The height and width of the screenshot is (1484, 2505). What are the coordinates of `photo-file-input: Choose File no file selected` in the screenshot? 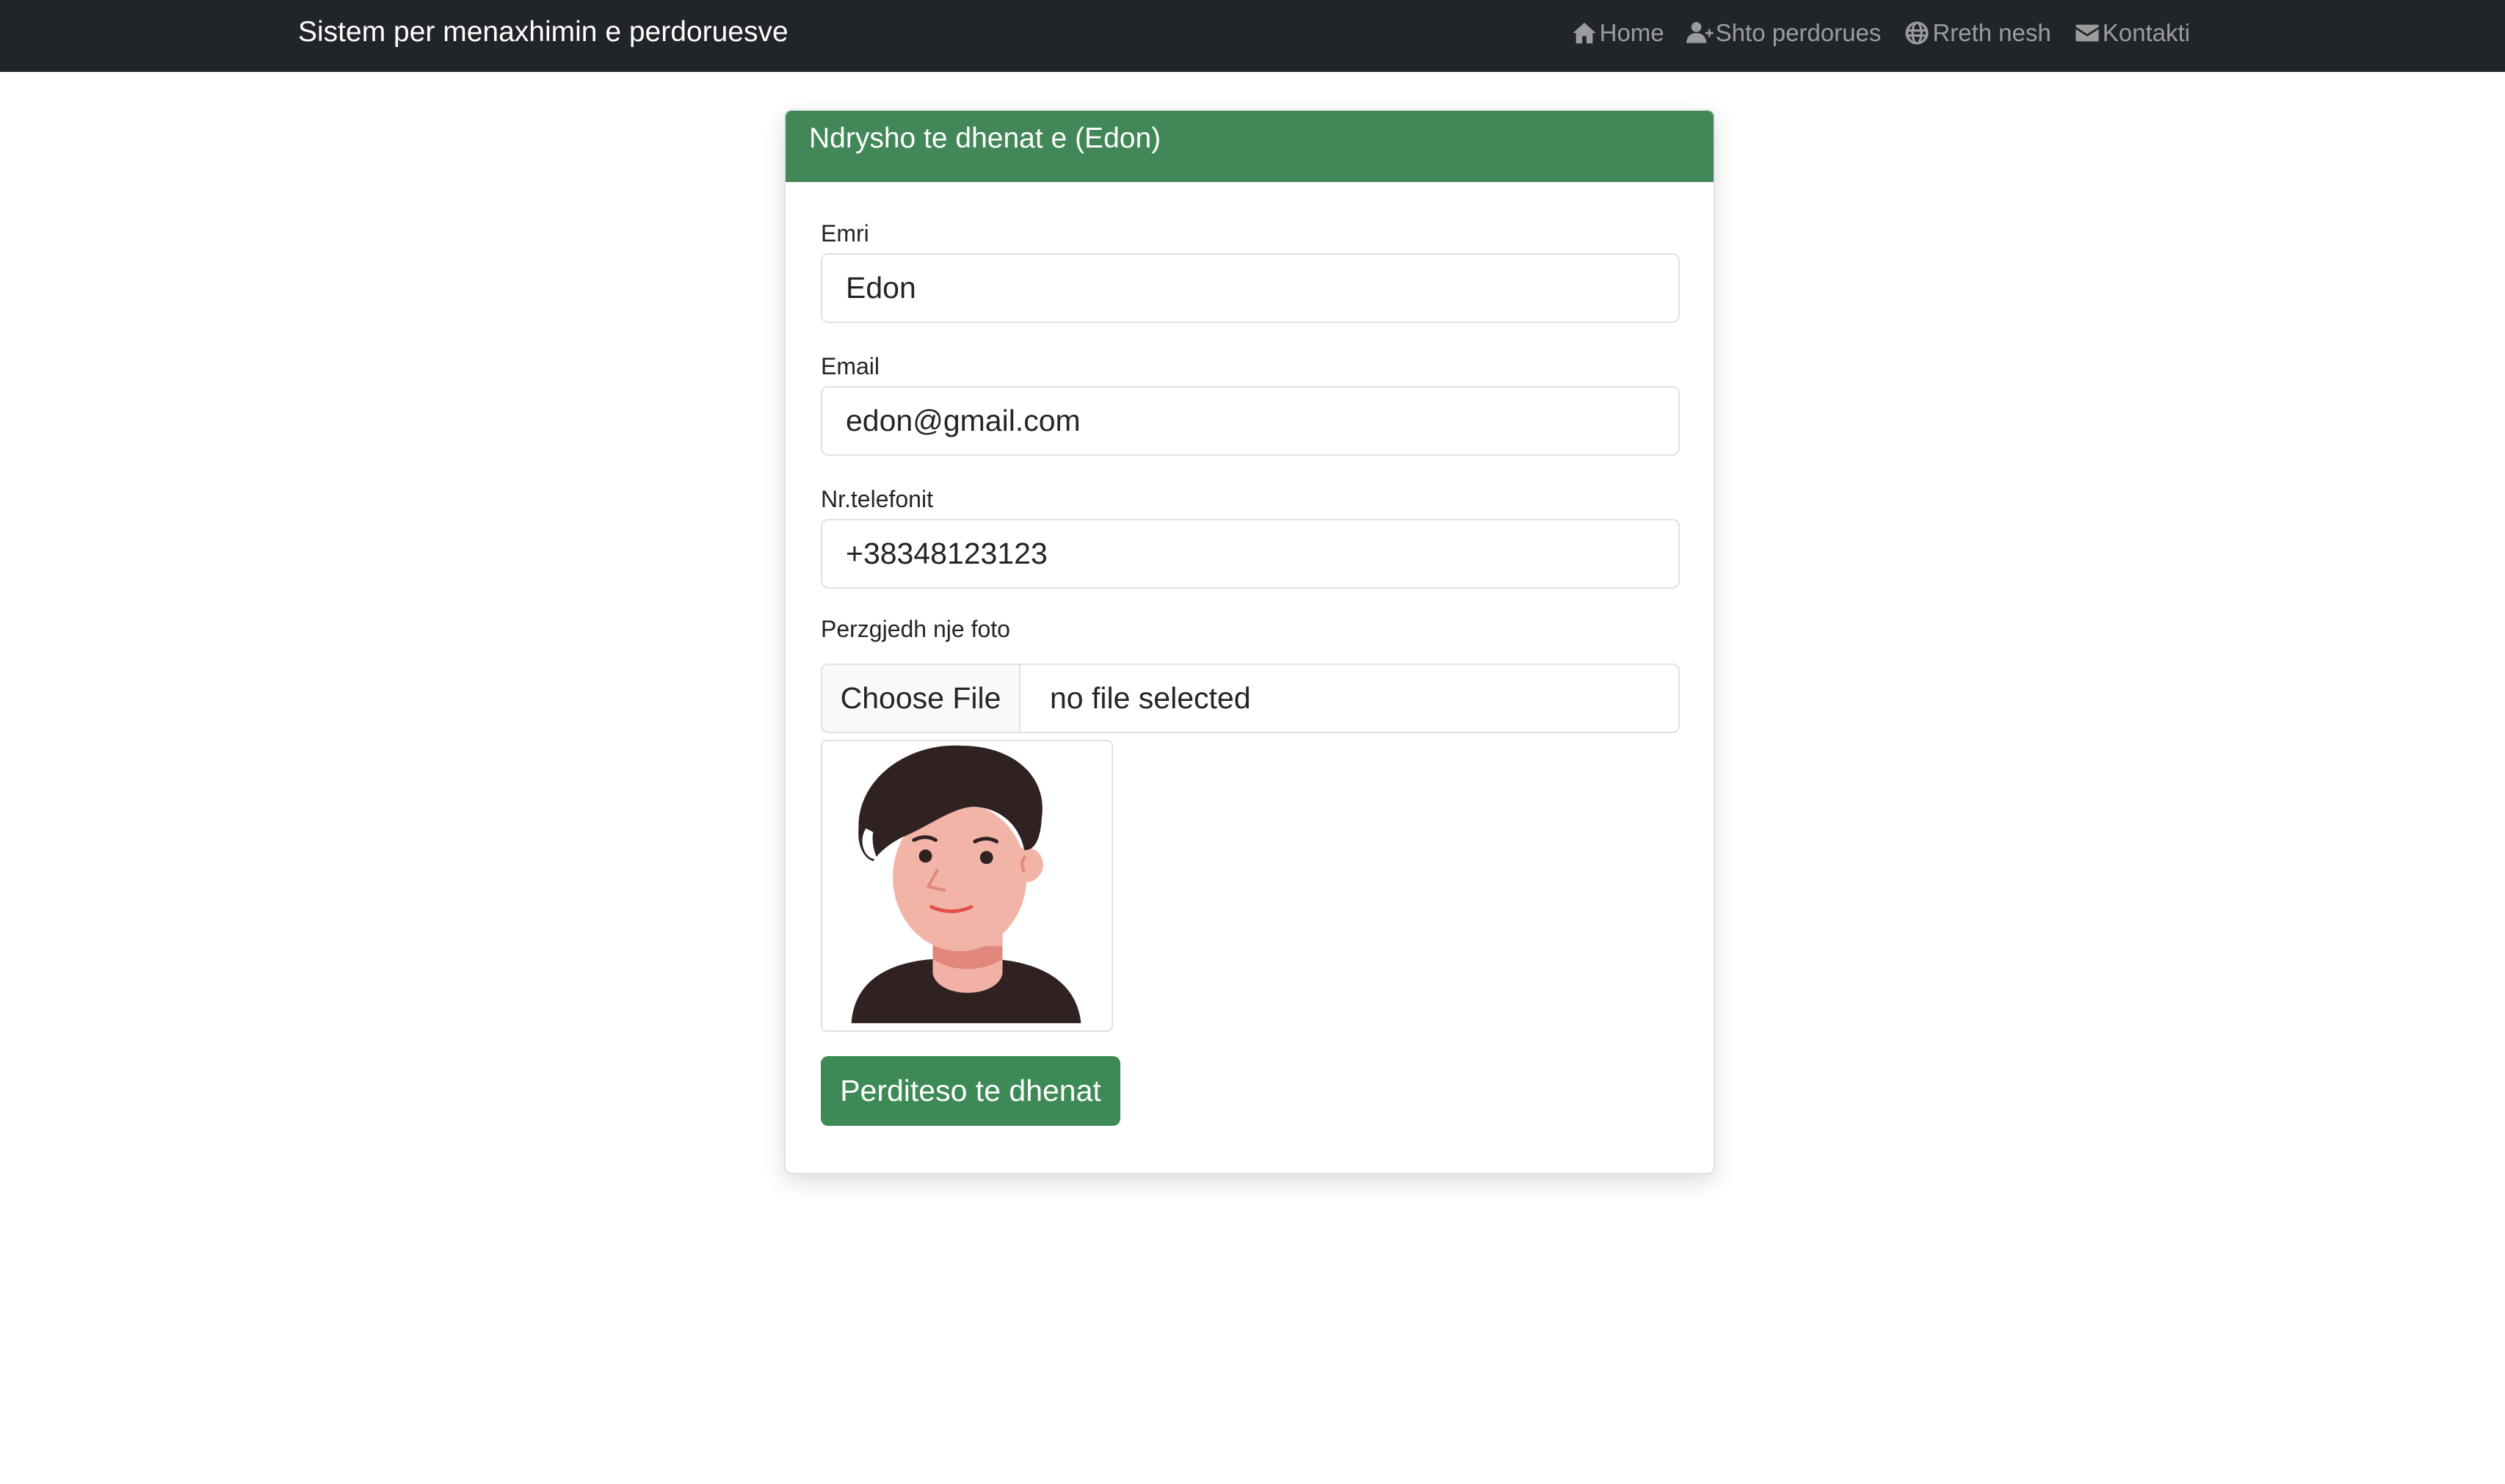 It's located at (1251, 698).